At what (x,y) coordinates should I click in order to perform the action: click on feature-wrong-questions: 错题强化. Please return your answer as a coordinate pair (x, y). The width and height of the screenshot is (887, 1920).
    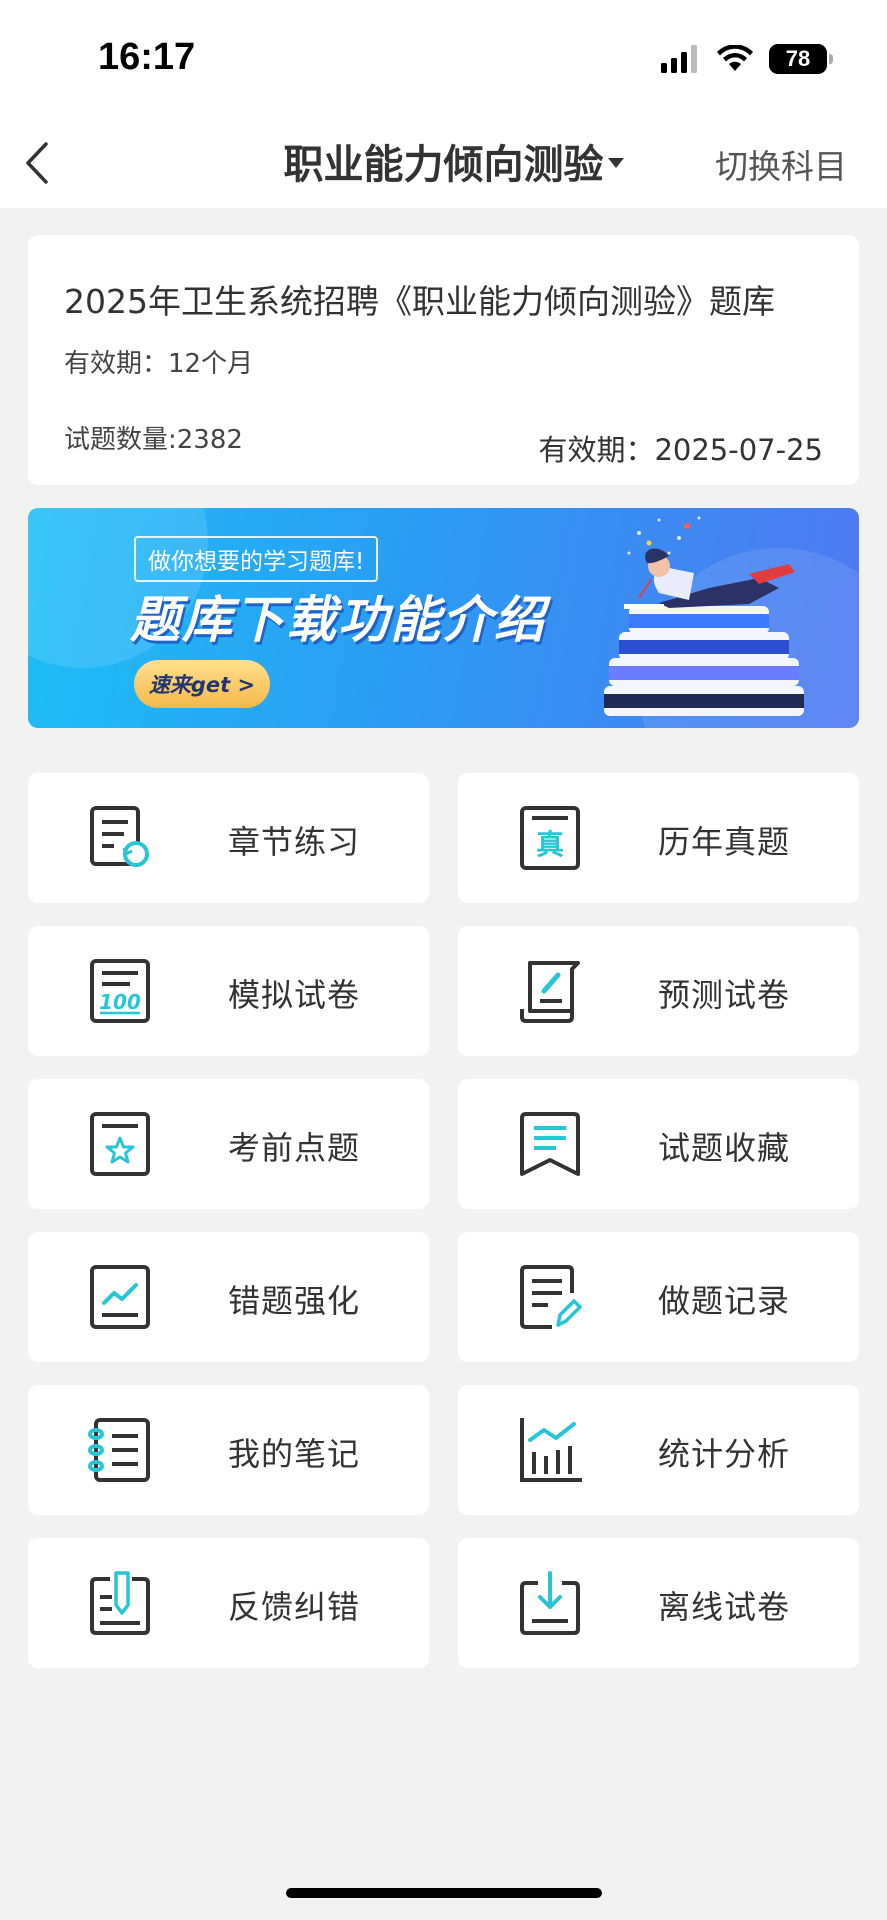
    Looking at the image, I should click on (228, 1297).